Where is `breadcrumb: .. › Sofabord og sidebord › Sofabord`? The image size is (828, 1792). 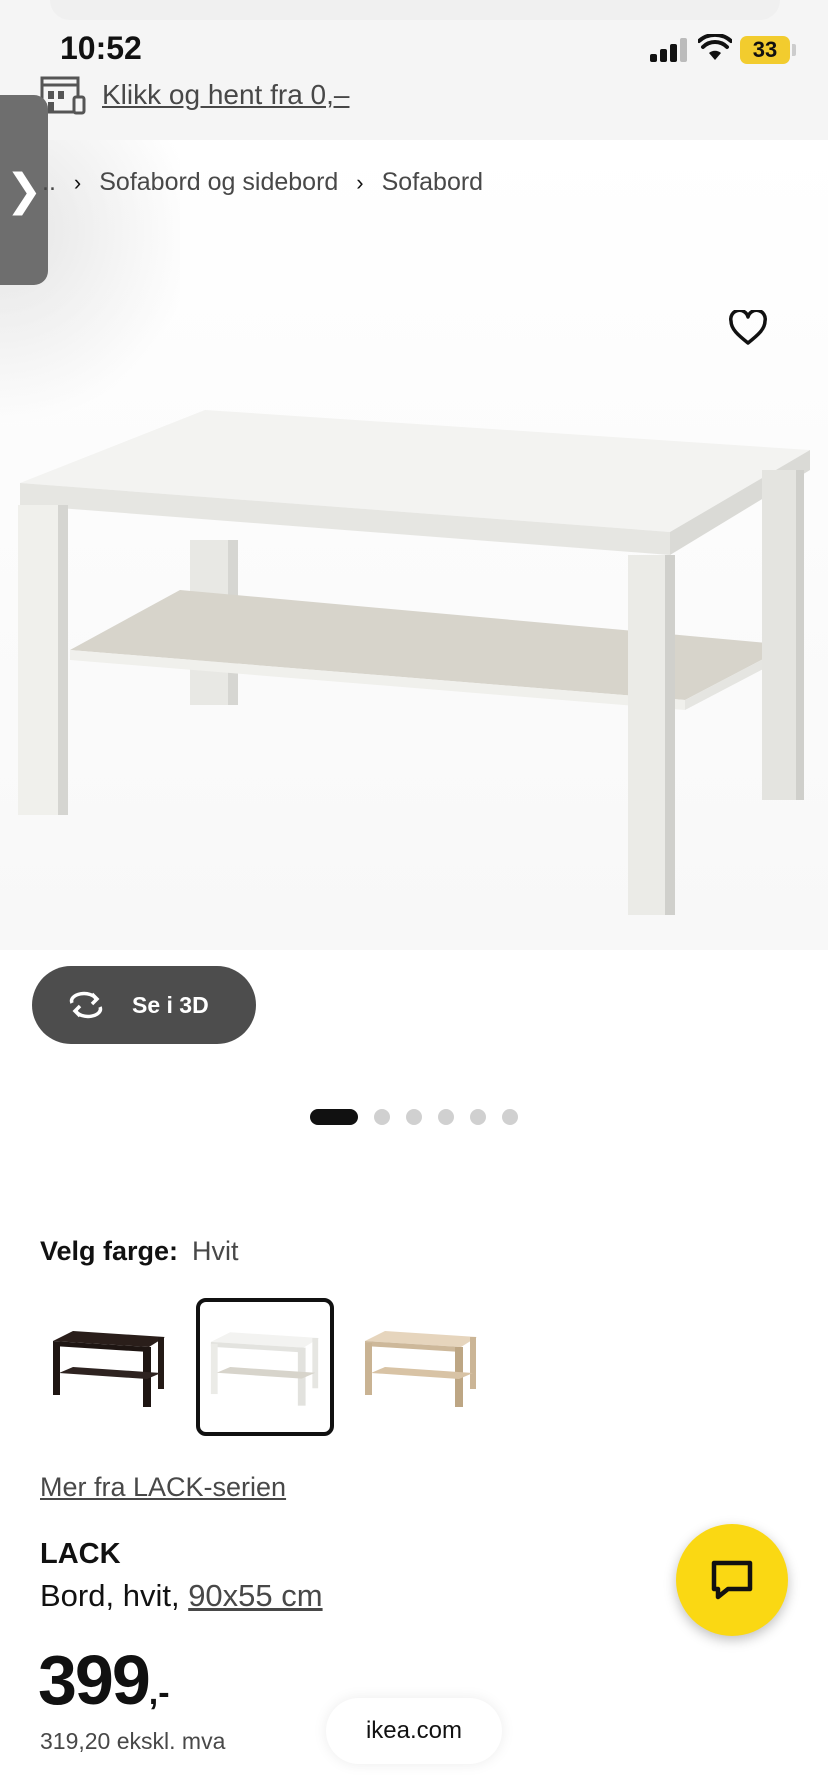
breadcrumb: .. › Sofabord og sidebord › Sofabord is located at coordinates (262, 182).